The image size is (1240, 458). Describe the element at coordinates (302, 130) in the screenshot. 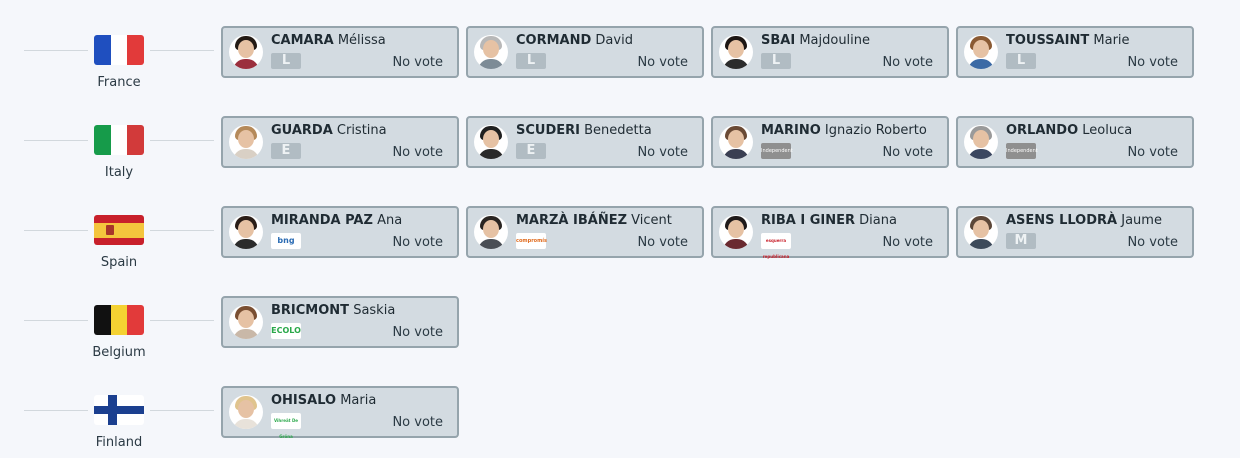

I see `member-surname: GUARDA` at that location.